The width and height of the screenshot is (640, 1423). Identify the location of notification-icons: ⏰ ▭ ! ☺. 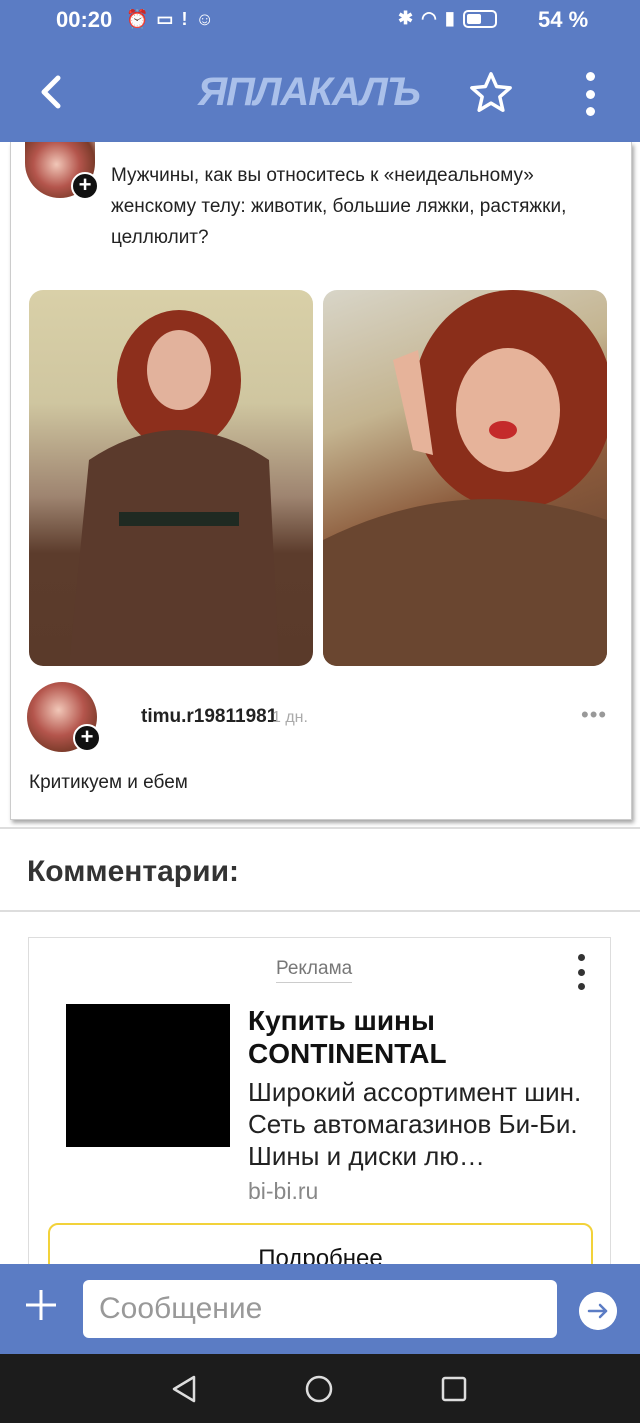
(170, 19).